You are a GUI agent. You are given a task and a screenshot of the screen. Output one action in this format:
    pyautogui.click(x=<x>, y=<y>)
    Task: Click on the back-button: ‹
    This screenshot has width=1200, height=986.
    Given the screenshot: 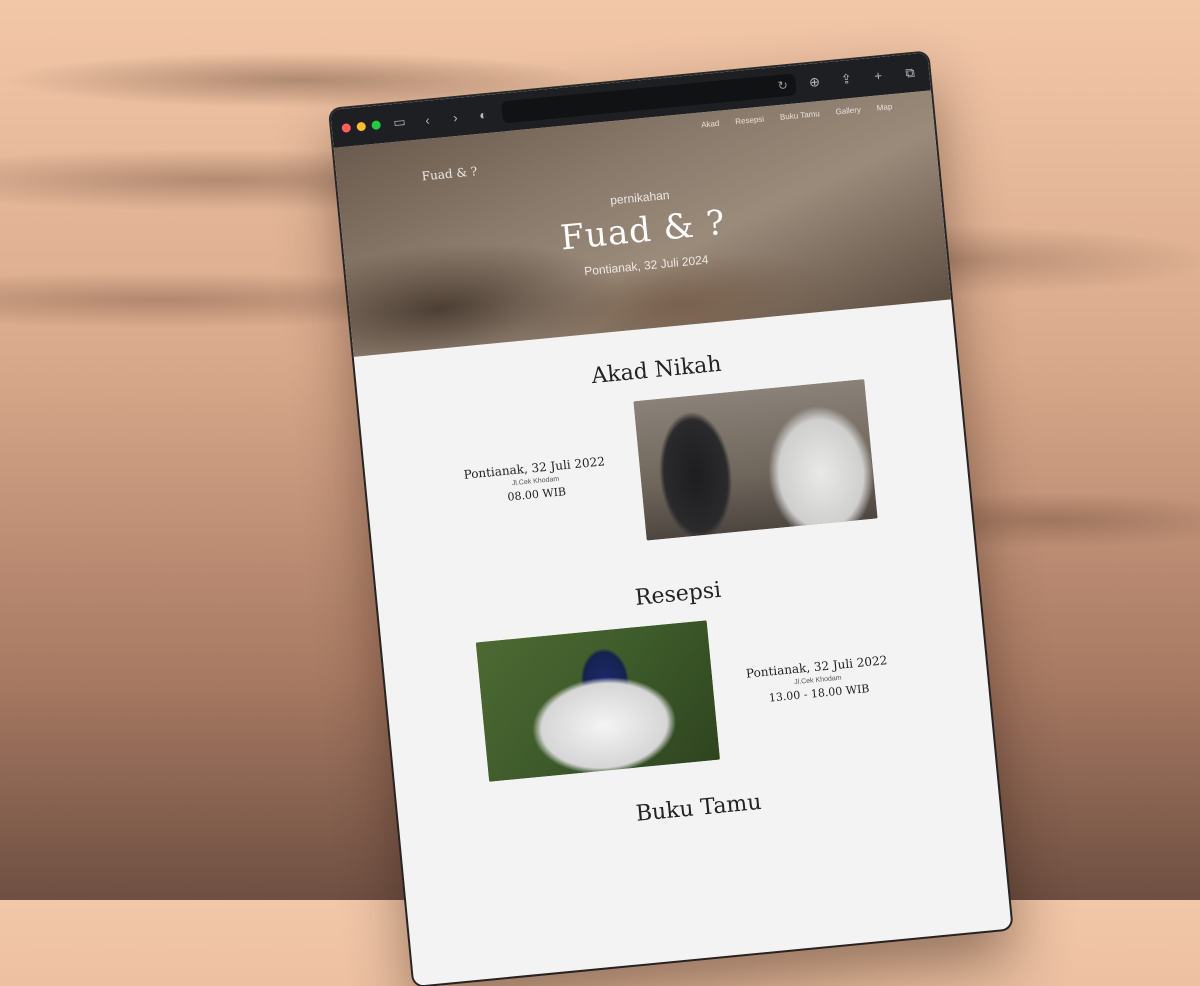 What is the action you would take?
    pyautogui.click(x=427, y=119)
    